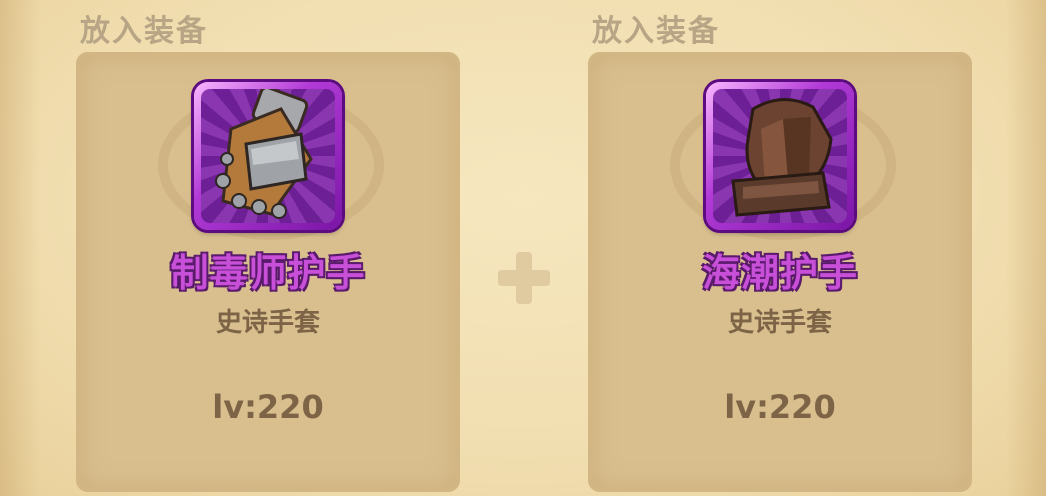 The width and height of the screenshot is (1046, 496). Describe the element at coordinates (779, 323) in the screenshot. I see `item-type-2: 史诗手套` at that location.